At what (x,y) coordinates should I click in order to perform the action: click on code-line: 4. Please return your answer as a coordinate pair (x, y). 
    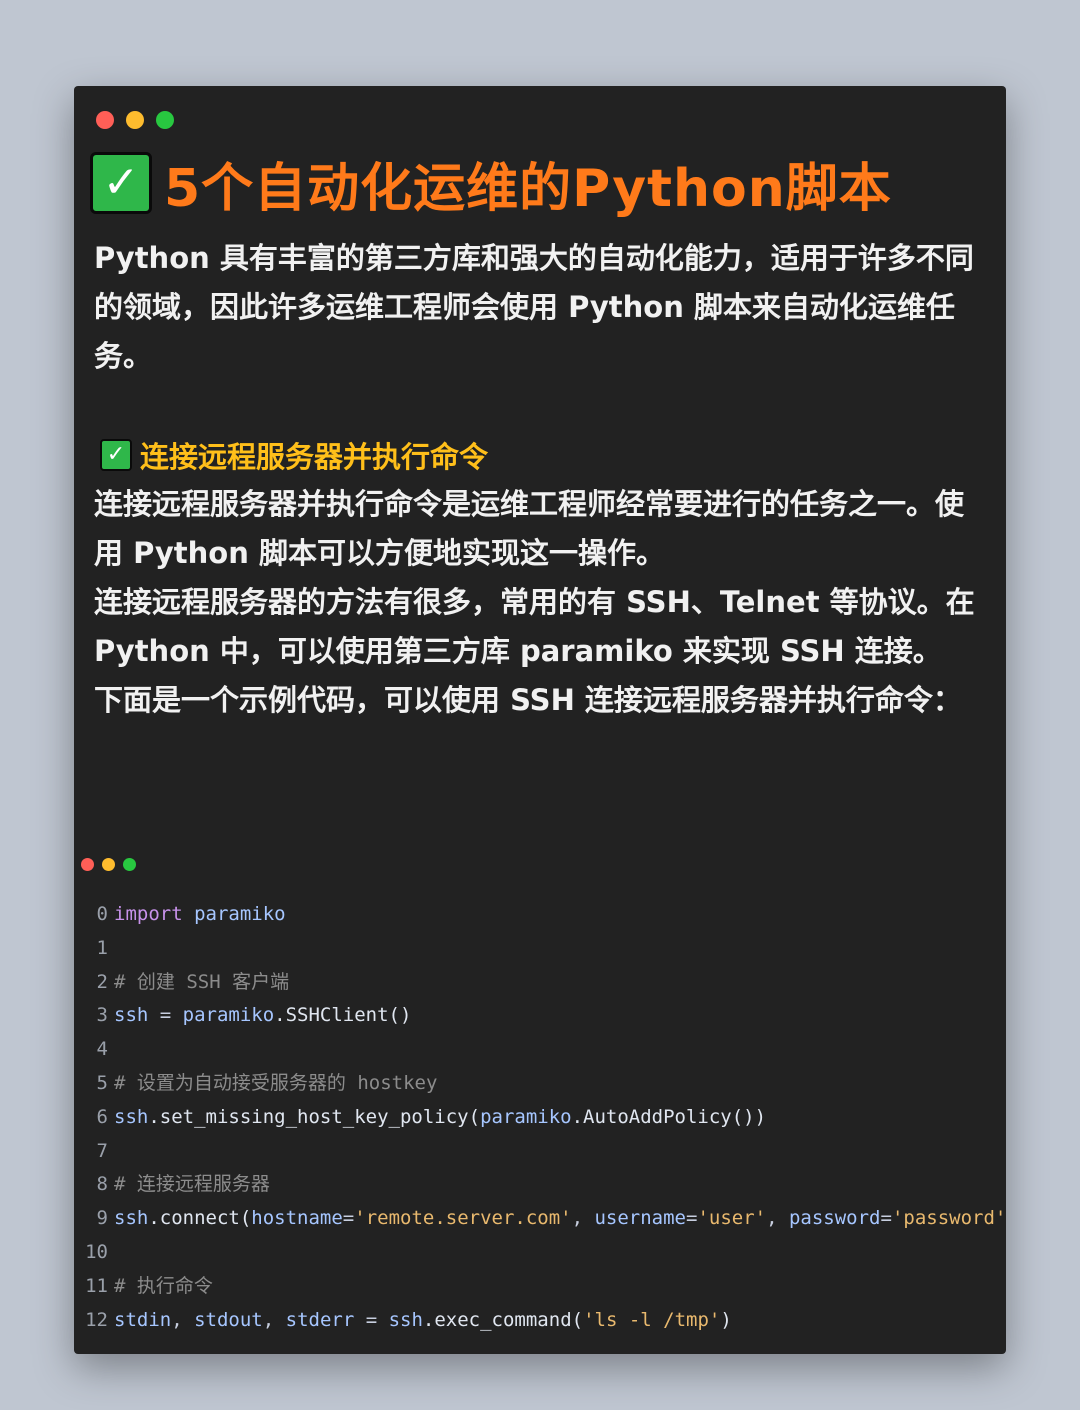
    Looking at the image, I should click on (540, 1050).